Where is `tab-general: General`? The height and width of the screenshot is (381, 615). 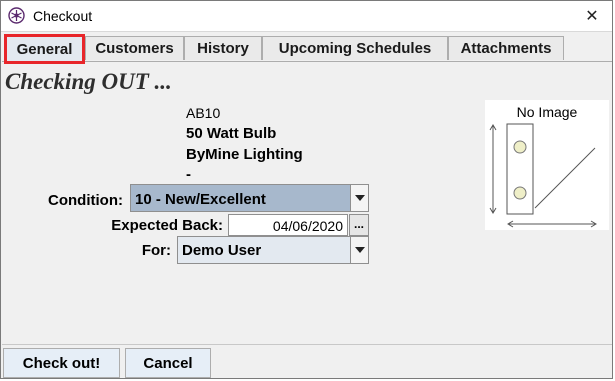 tab-general: General is located at coordinates (44, 49).